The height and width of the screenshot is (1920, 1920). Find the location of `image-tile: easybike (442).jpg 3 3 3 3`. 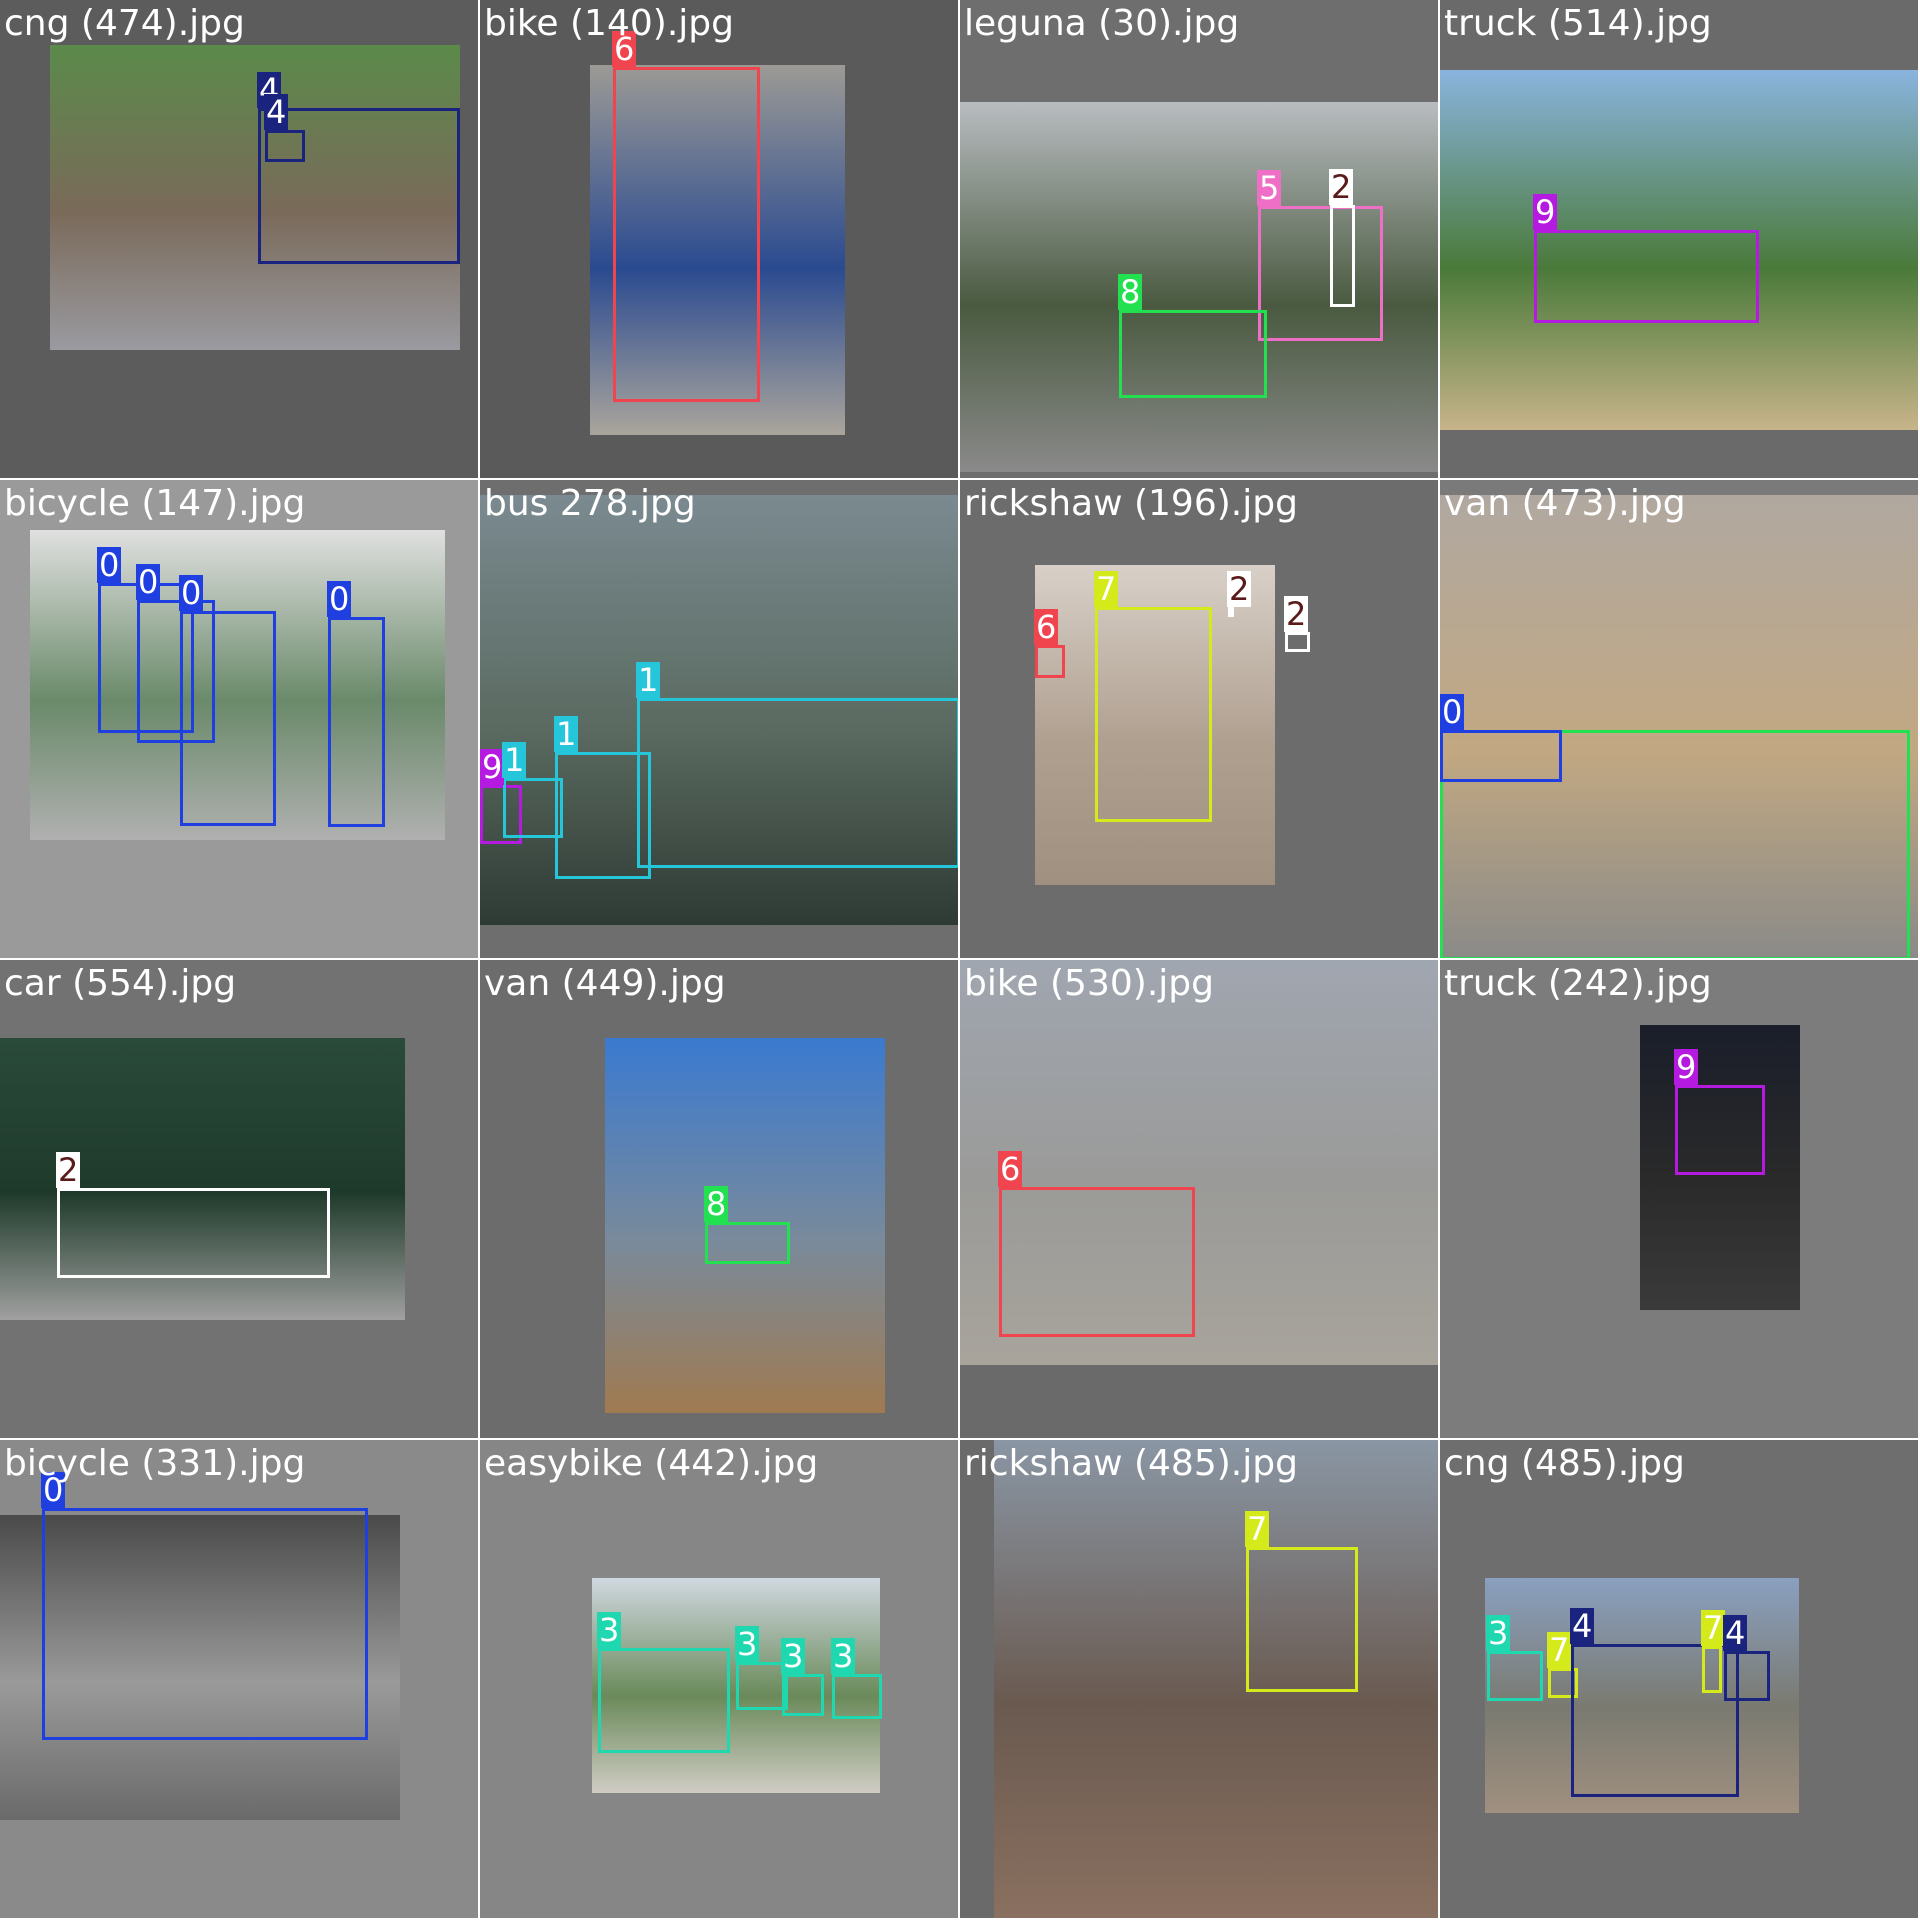

image-tile: easybike (442).jpg 3 3 3 3 is located at coordinates (719, 1679).